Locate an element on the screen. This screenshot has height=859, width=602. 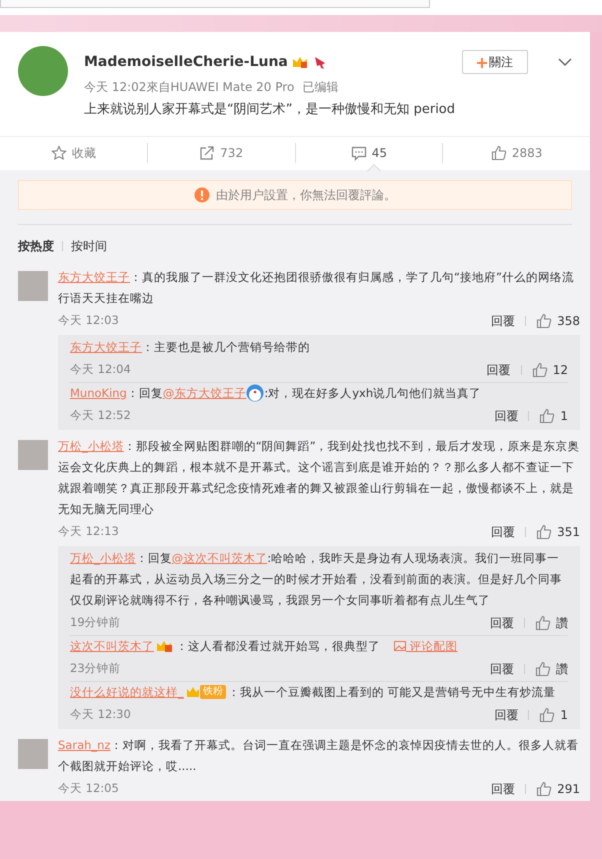
chevron-down-icon is located at coordinates (565, 62).